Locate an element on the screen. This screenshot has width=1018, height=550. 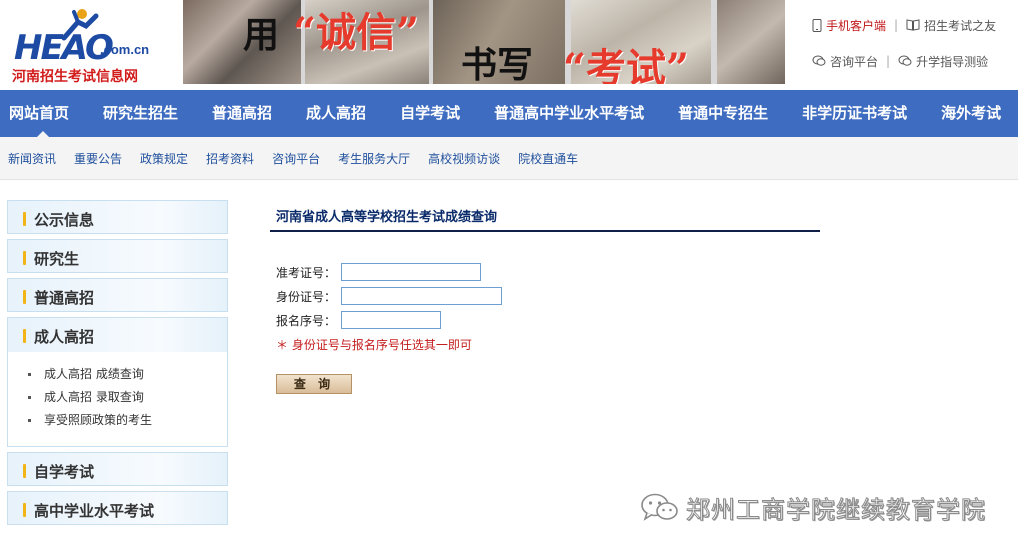
submenu-item-label: 成人高招 成绩查询 is located at coordinates (94, 374).